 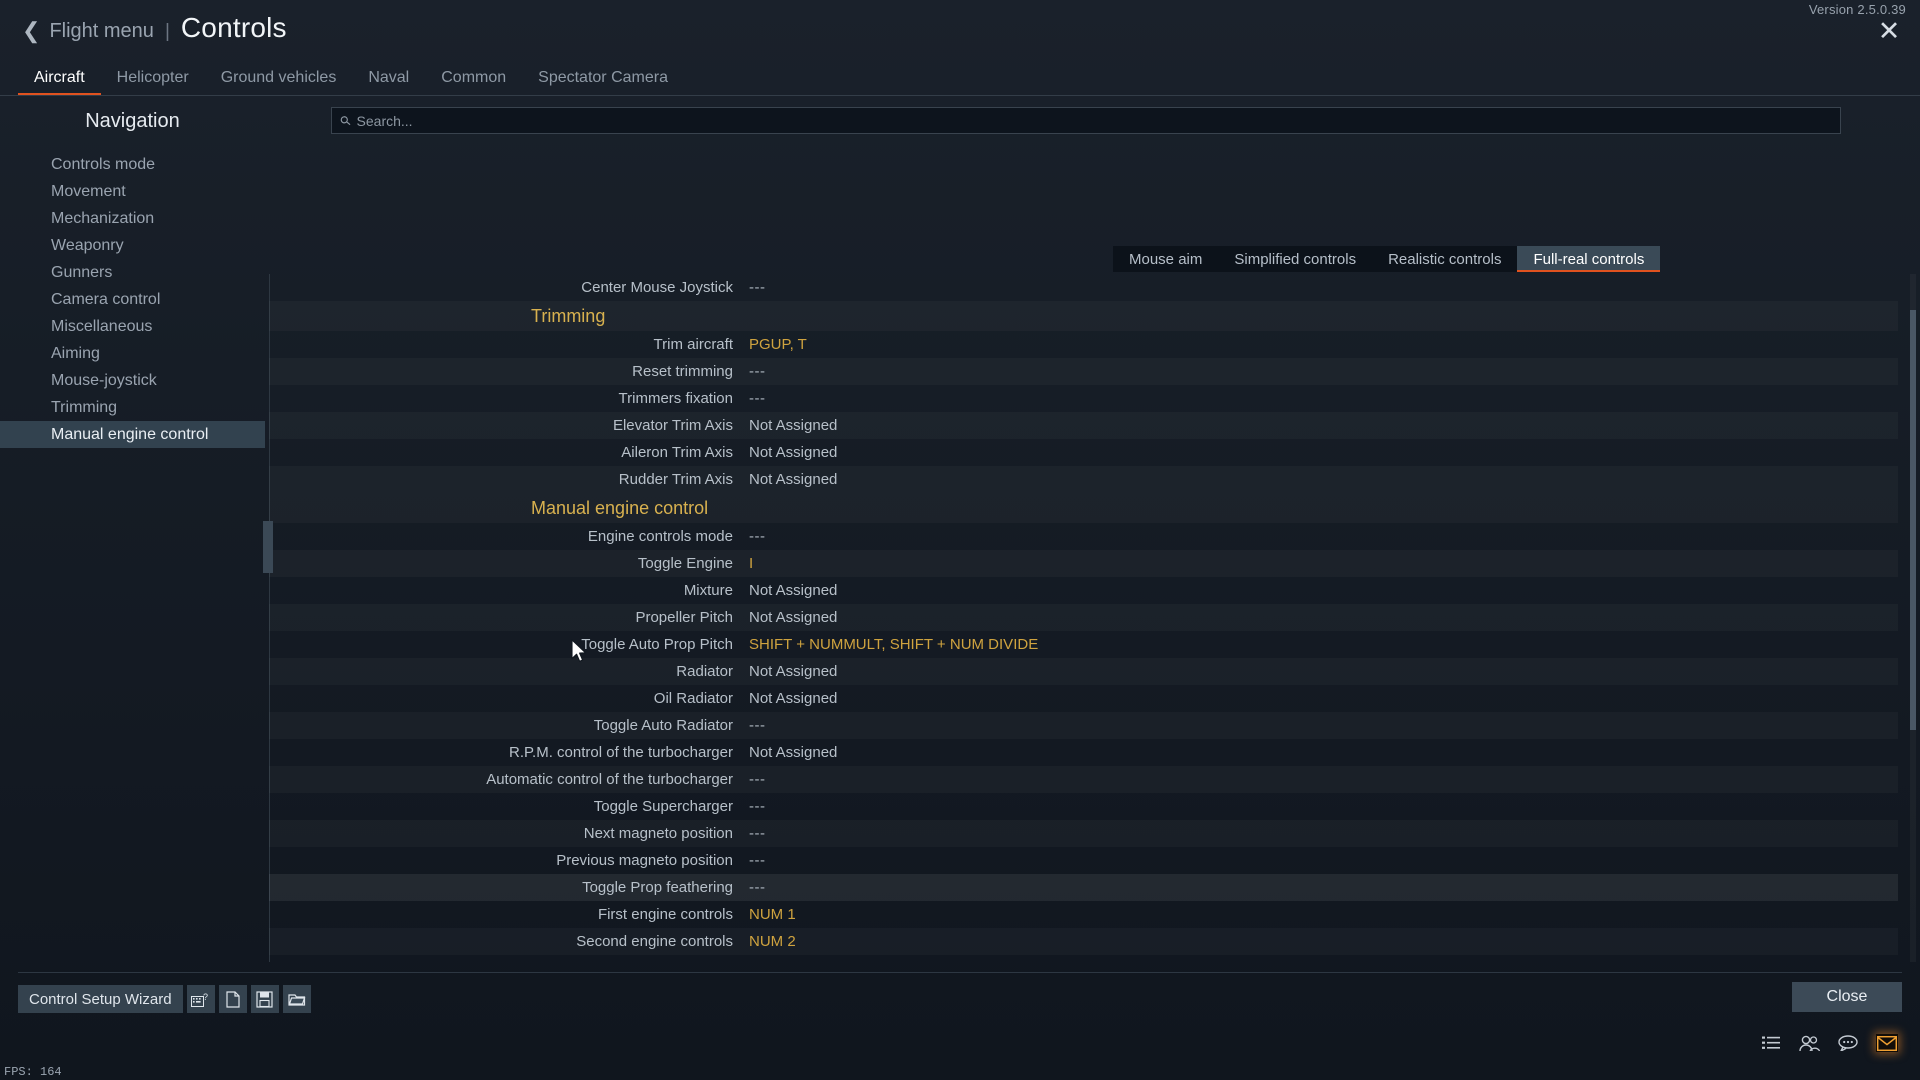 What do you see at coordinates (772, 914) in the screenshot?
I see `binding-value: NUM 1` at bounding box center [772, 914].